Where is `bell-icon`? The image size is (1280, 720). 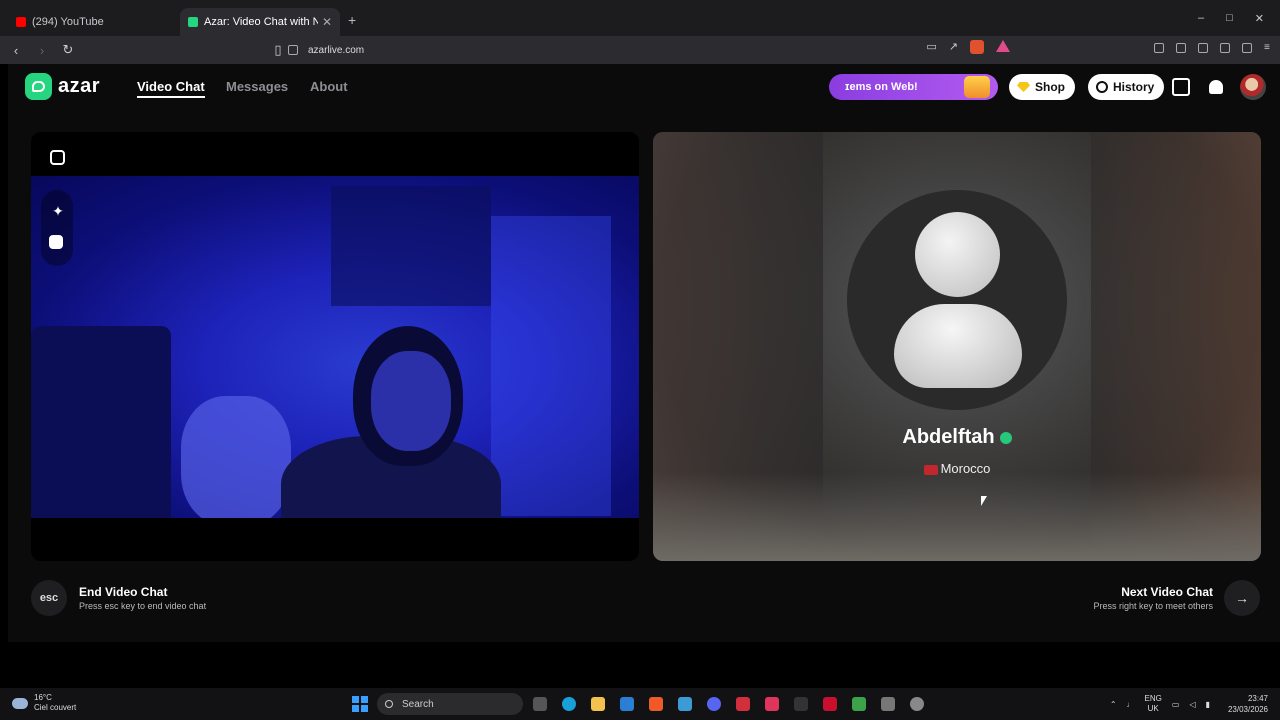
bell-icon is located at coordinates (1216, 87).